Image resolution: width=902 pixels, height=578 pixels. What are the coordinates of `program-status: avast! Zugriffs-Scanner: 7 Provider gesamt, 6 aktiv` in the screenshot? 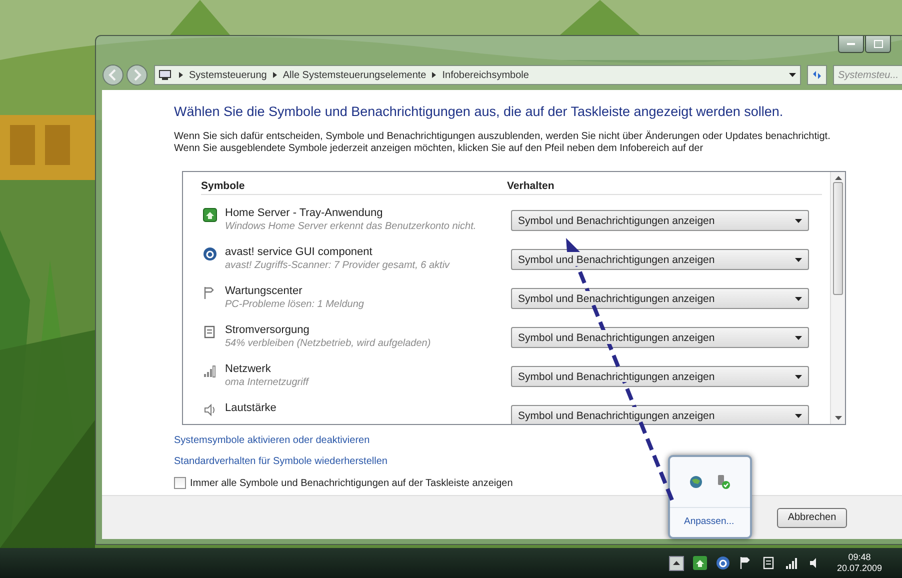 It's located at (338, 265).